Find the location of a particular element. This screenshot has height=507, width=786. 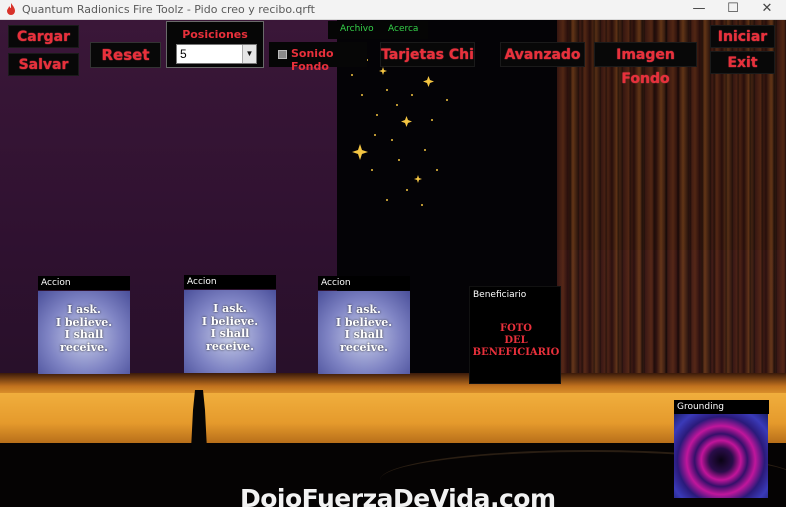

beneficiario-photo-placeholder: FOTO DEL BENEFICIARIO is located at coordinates (516, 340).